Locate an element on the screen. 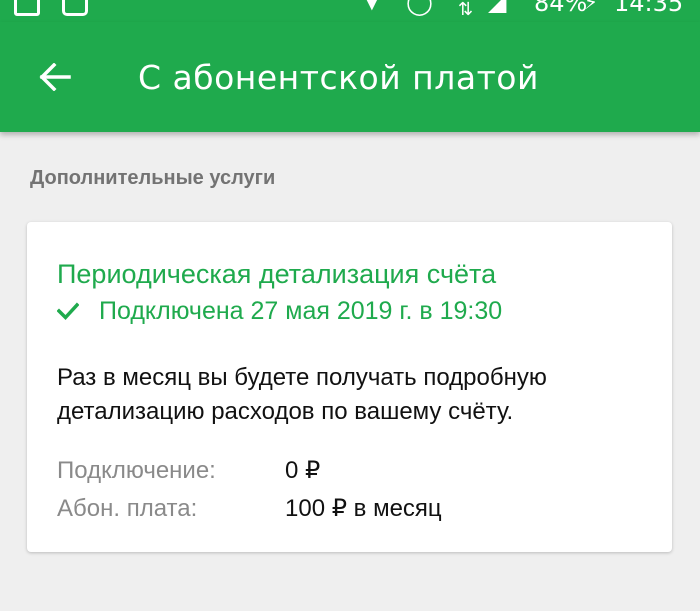  battery-percent: 84% is located at coordinates (561, 8).